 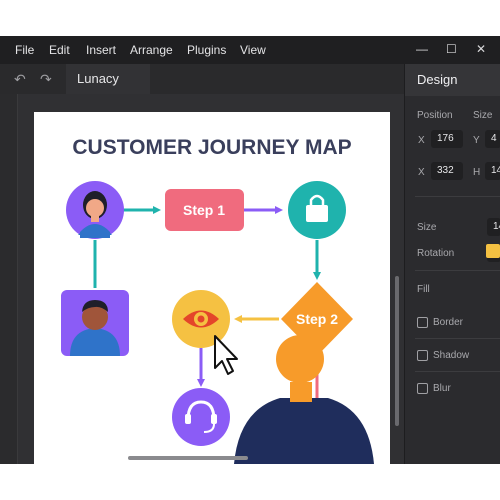 I want to click on step2-label: Step 2, so click(x=317, y=319).